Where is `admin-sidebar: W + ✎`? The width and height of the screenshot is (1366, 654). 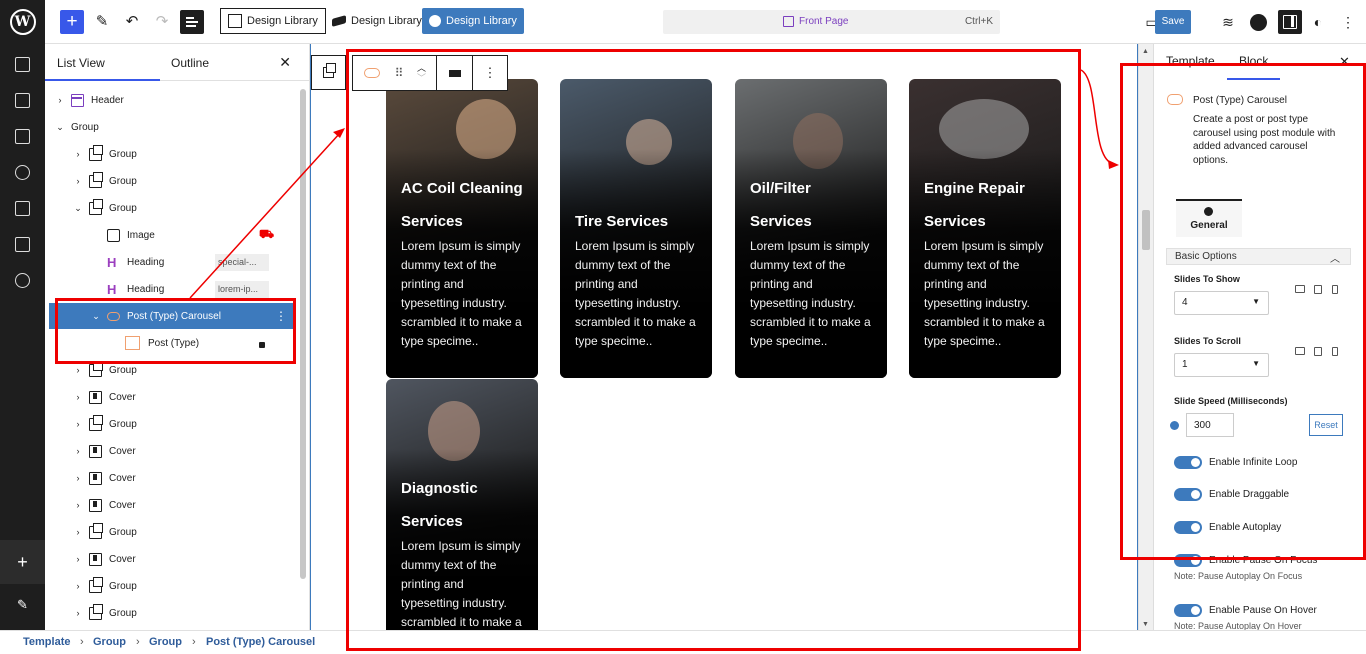
admin-sidebar: W + ✎ is located at coordinates (22, 327).